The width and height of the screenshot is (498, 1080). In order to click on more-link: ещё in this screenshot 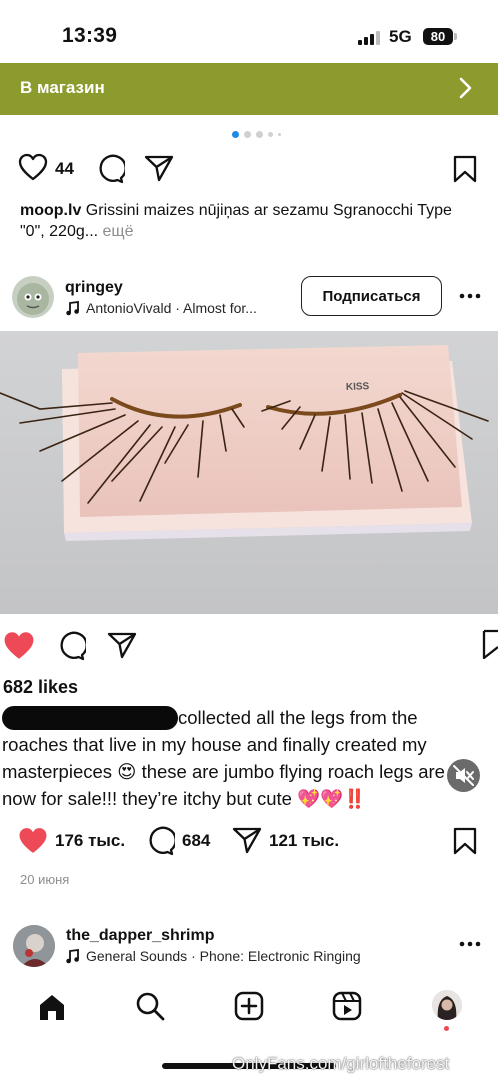, I will do `click(118, 231)`.